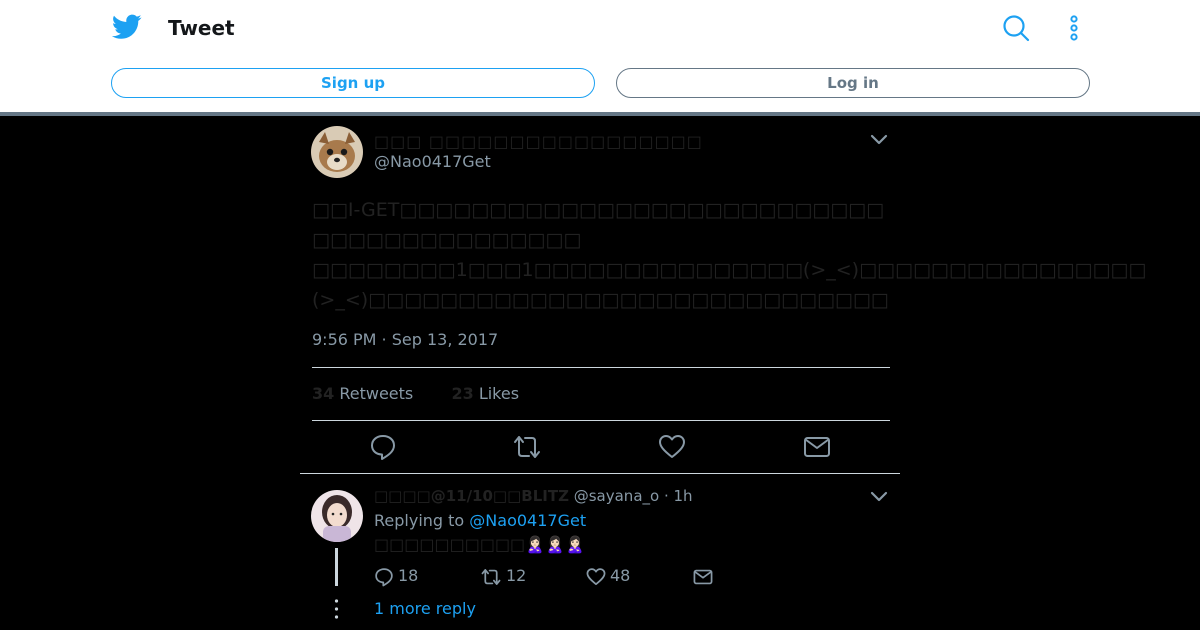  Describe the element at coordinates (353, 83) in the screenshot. I see `sign-up-button: Sign up` at that location.